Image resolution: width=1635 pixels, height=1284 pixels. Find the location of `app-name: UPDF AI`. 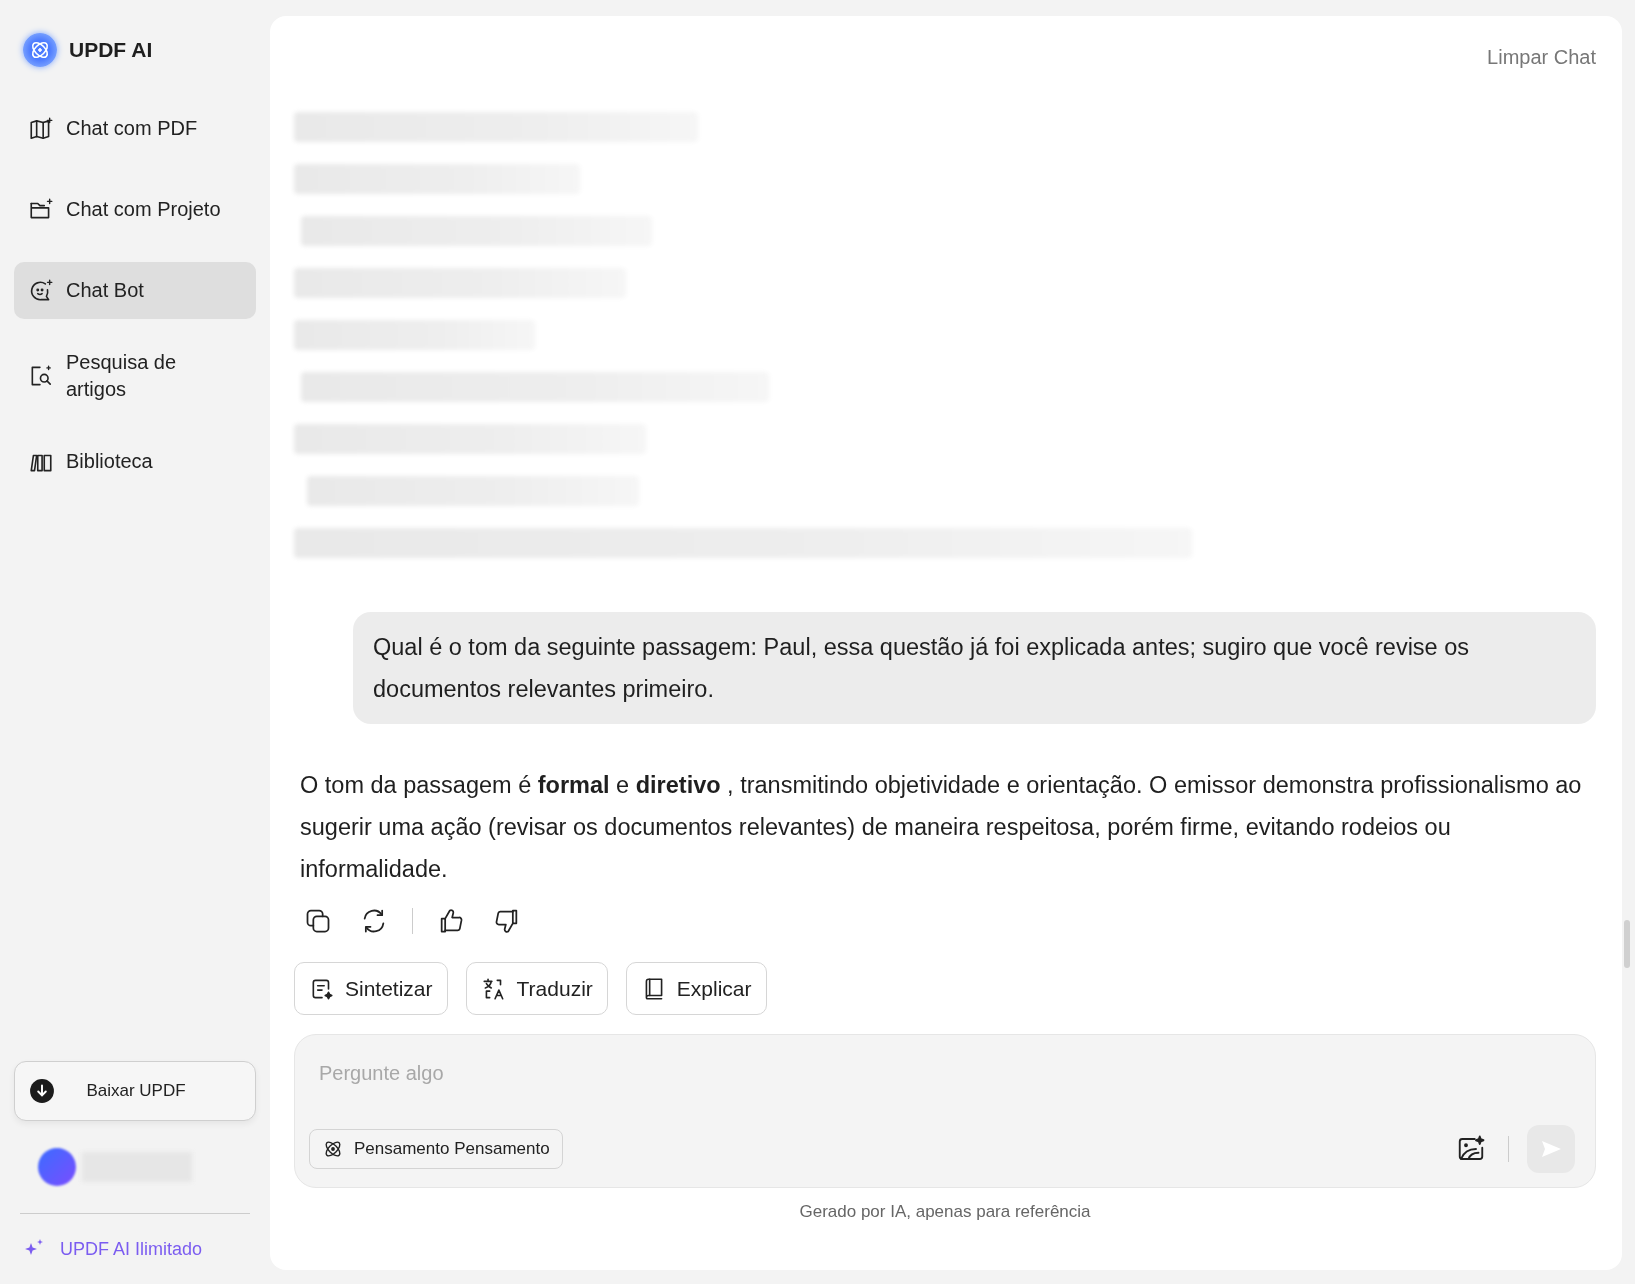

app-name: UPDF AI is located at coordinates (111, 50).